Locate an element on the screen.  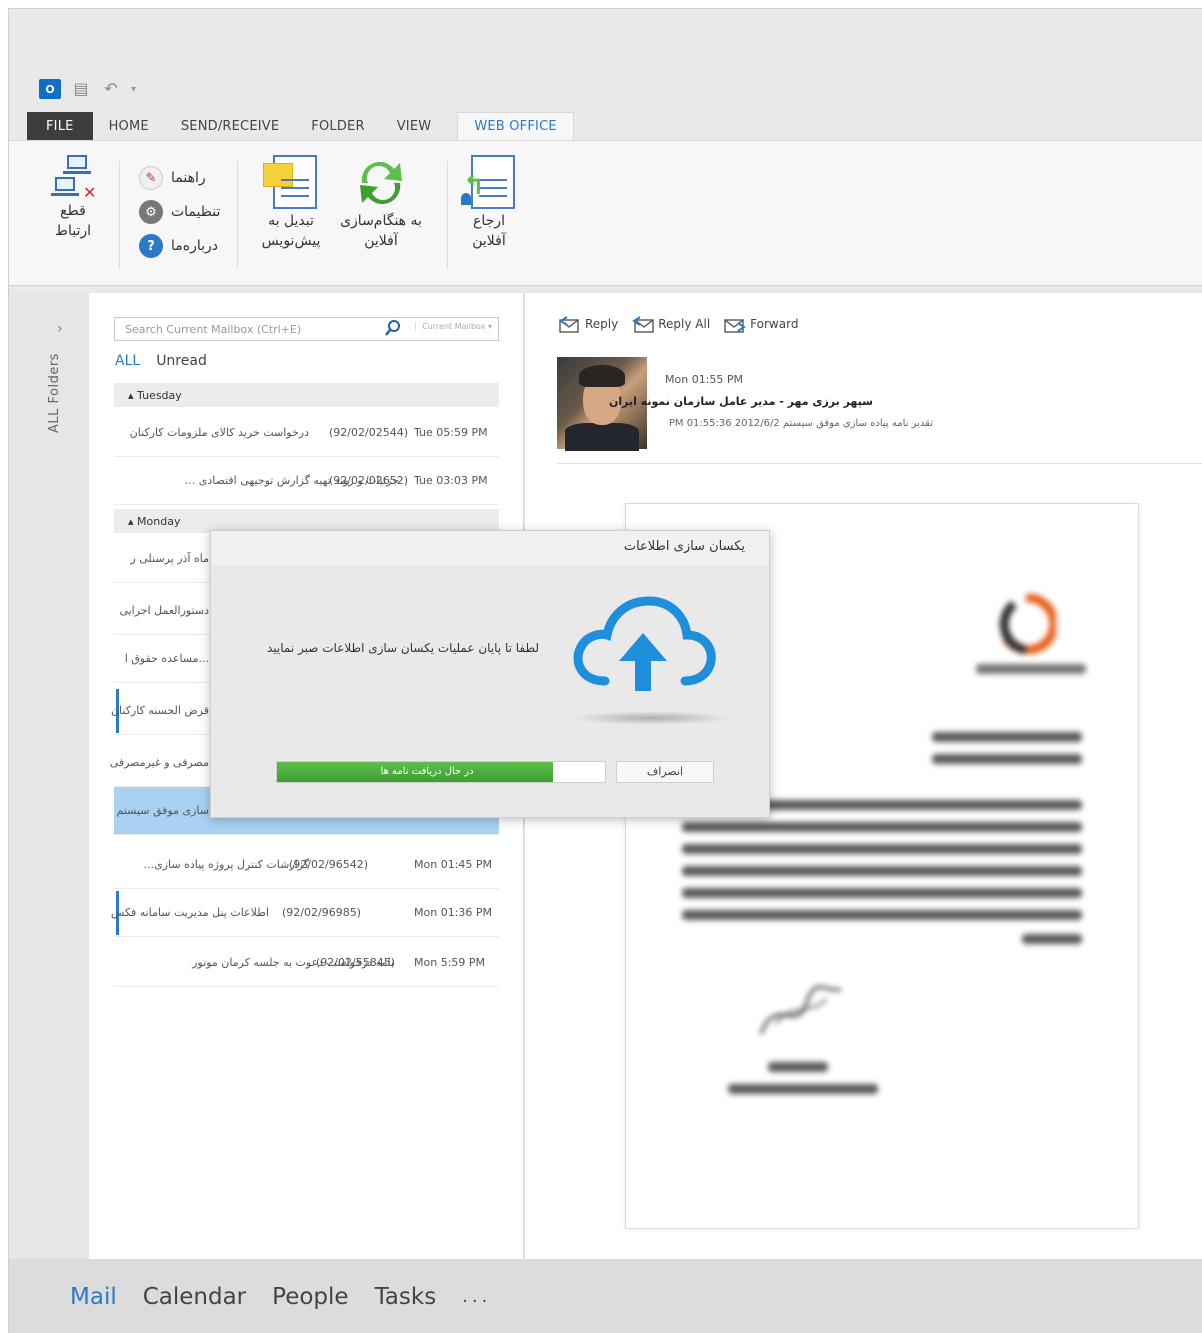
mail-filters: ALL Unread is located at coordinates (161, 361).